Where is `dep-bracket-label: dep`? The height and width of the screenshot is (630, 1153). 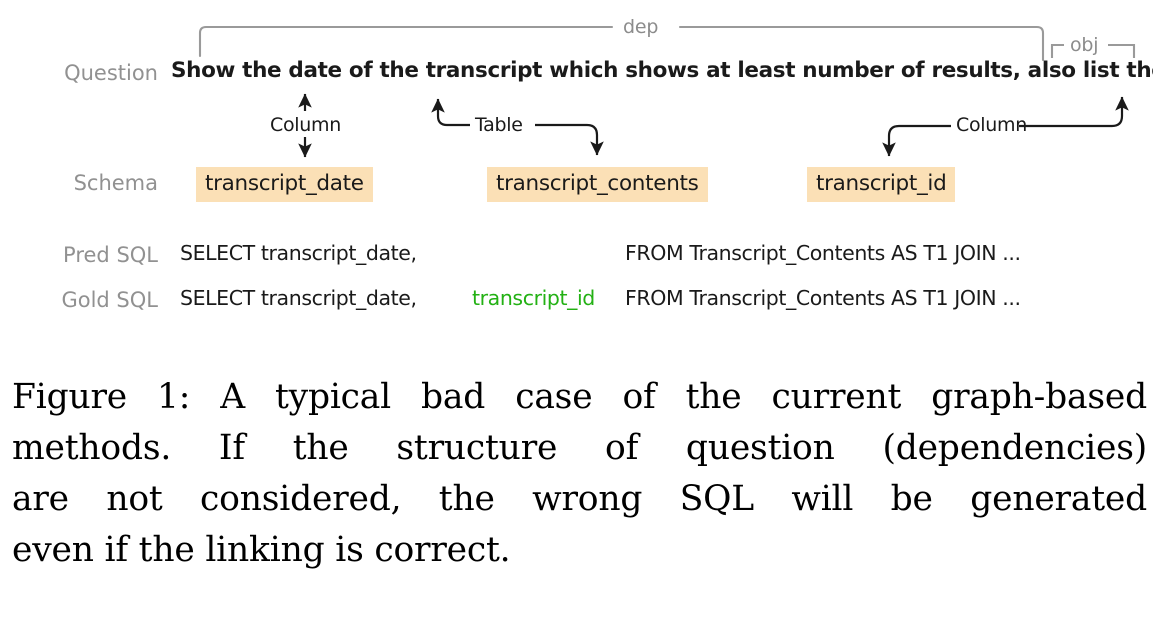
dep-bracket-label: dep is located at coordinates (641, 27).